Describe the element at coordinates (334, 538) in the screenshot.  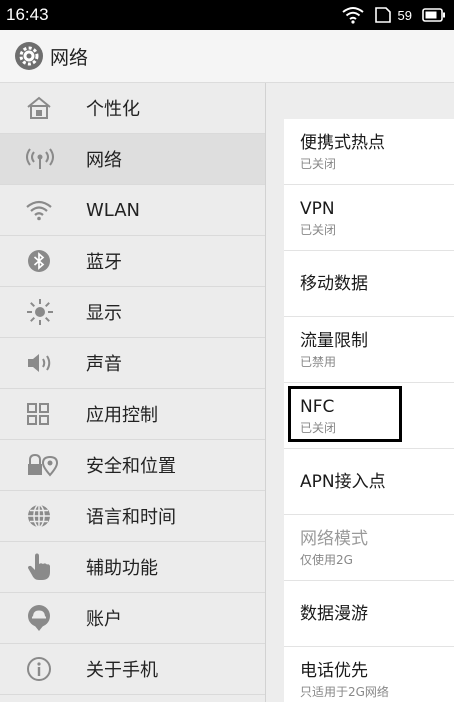
I see `setting-title: 网络模式` at that location.